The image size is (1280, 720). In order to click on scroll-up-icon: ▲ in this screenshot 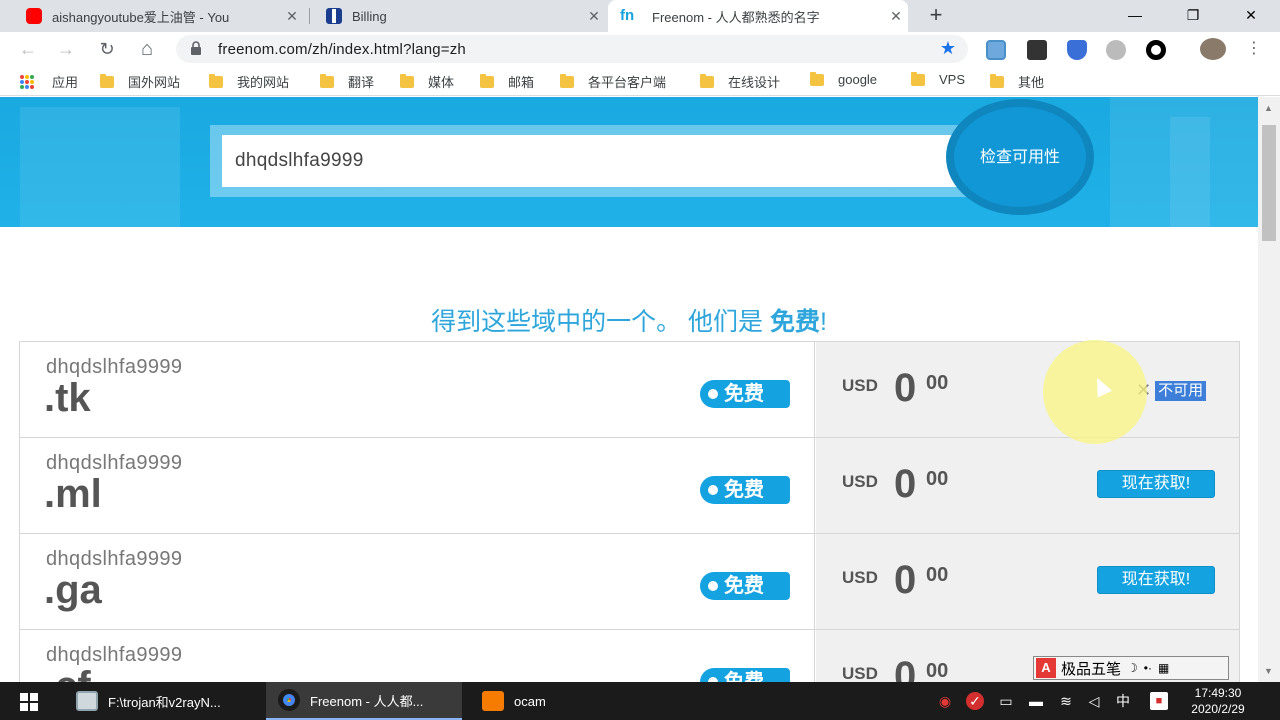, I will do `click(1268, 108)`.